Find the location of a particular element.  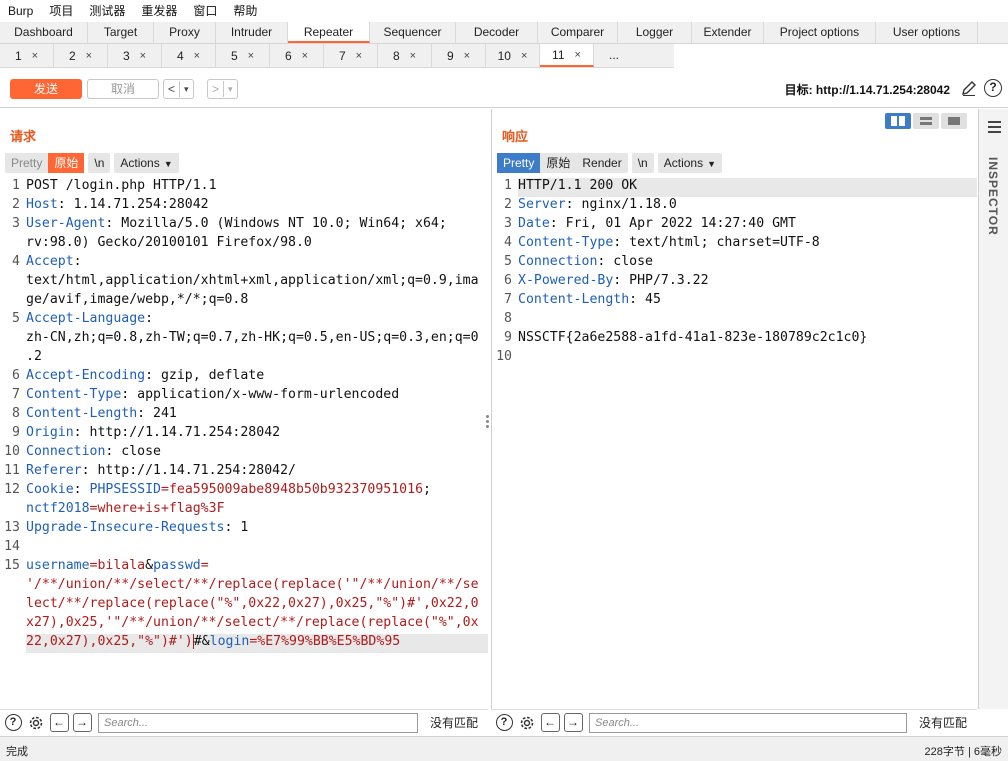

forward-history-icon: ▾ is located at coordinates (230, 89).